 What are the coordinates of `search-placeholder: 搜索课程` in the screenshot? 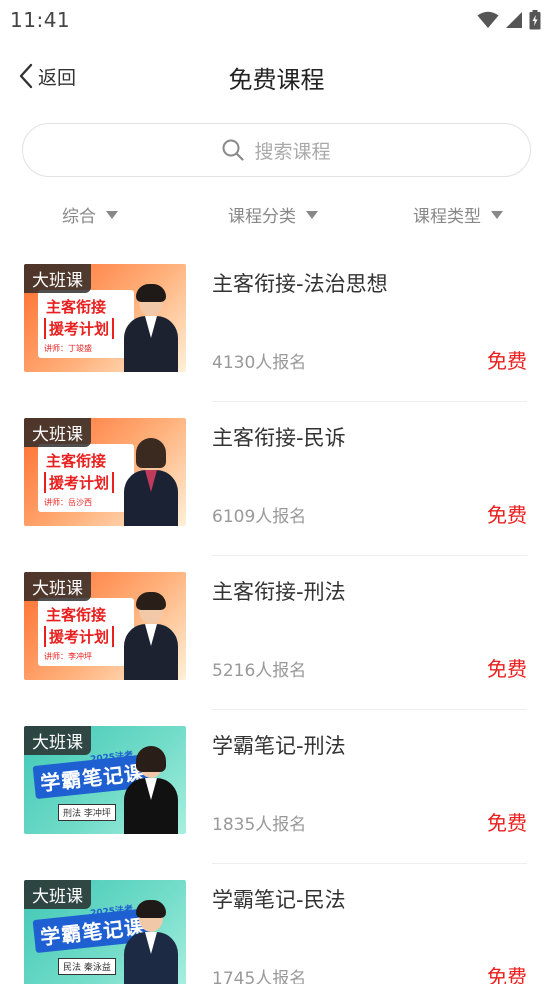 It's located at (292, 151).